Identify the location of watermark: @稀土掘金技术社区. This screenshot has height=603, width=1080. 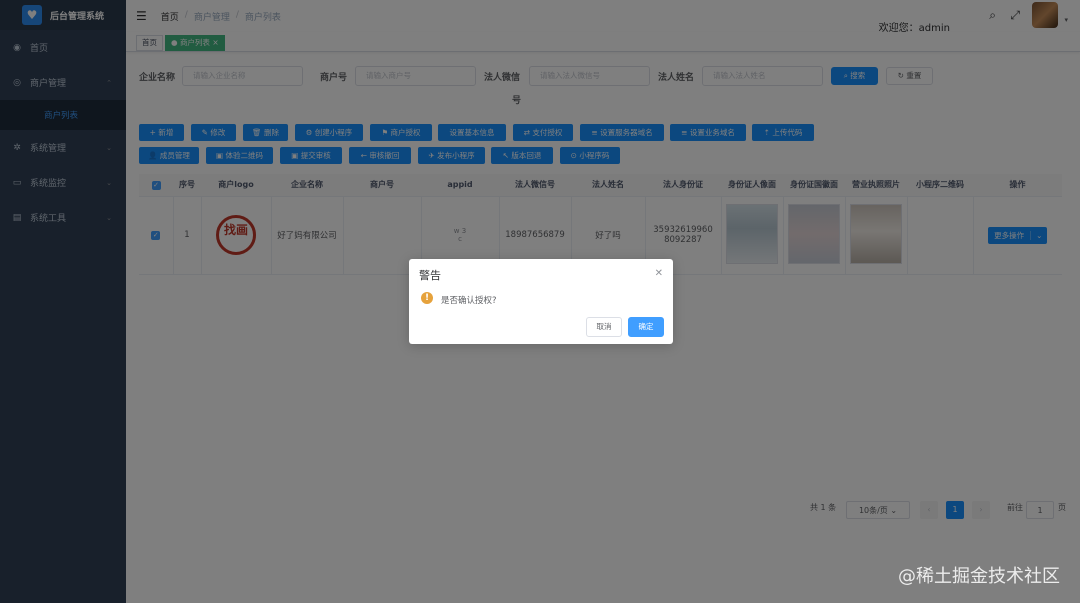
(979, 576).